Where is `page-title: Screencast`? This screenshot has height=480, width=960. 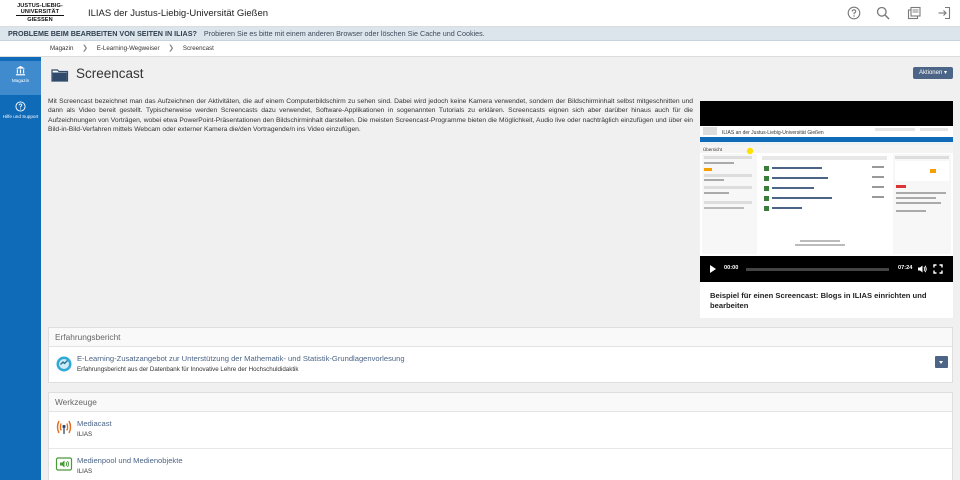
page-title: Screencast is located at coordinates (110, 73).